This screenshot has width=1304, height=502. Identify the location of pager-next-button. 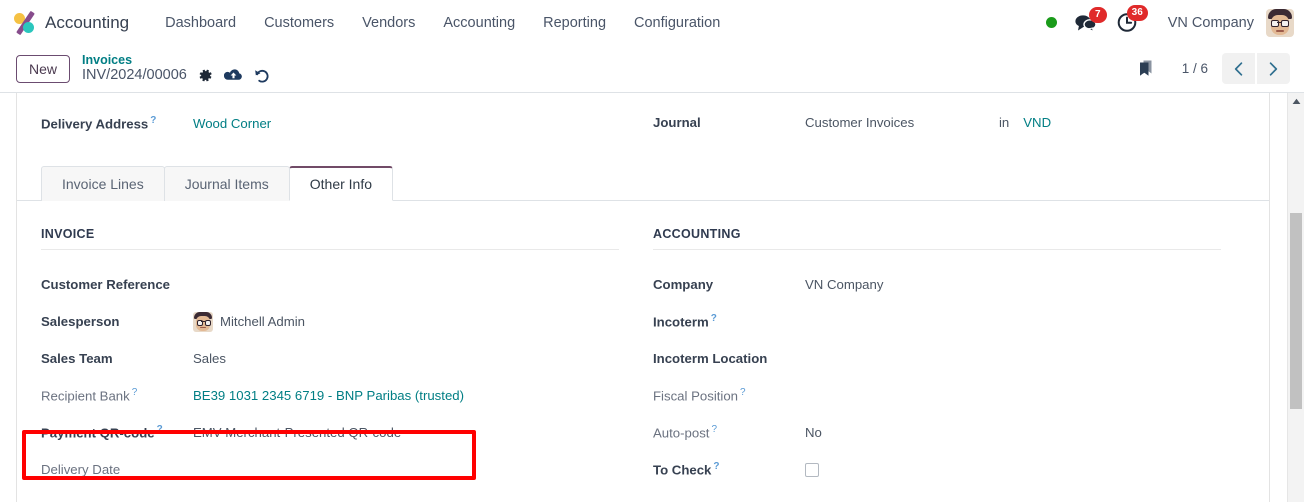
(1273, 68).